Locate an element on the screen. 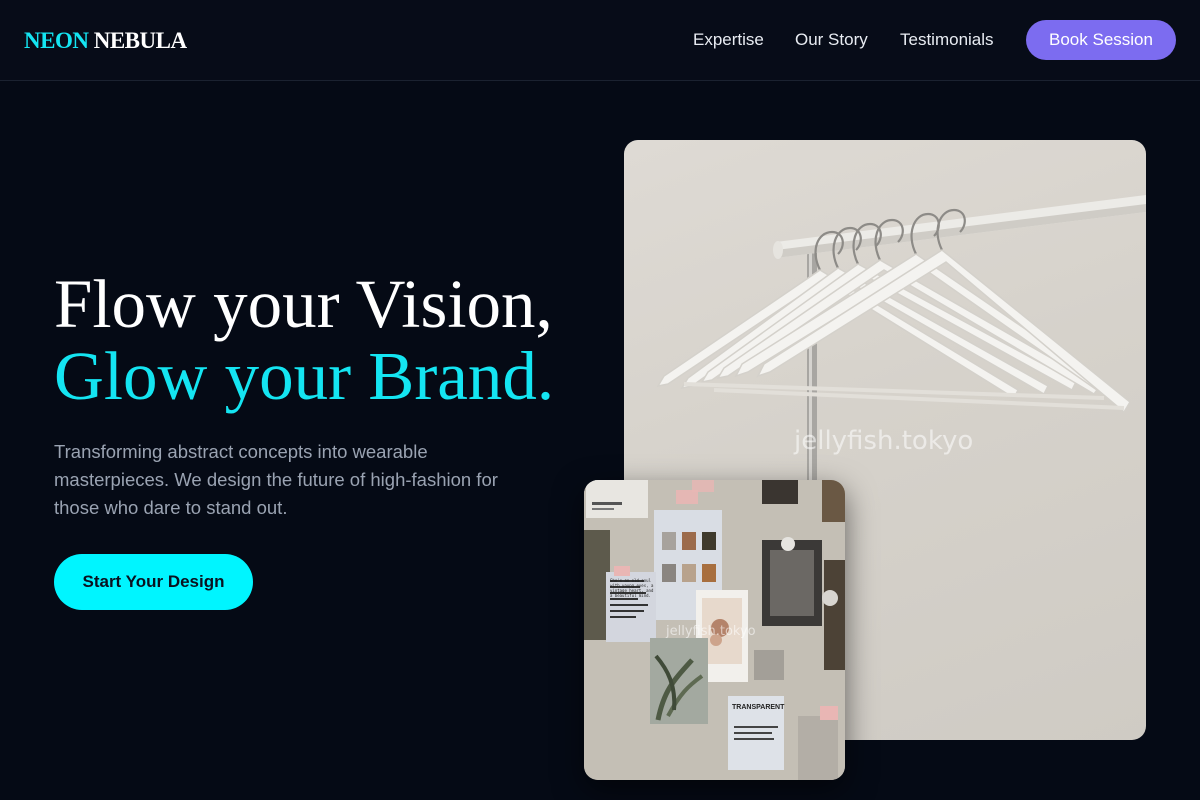 The width and height of the screenshot is (1200, 800). nav-link-expertise: Expertise is located at coordinates (728, 40).